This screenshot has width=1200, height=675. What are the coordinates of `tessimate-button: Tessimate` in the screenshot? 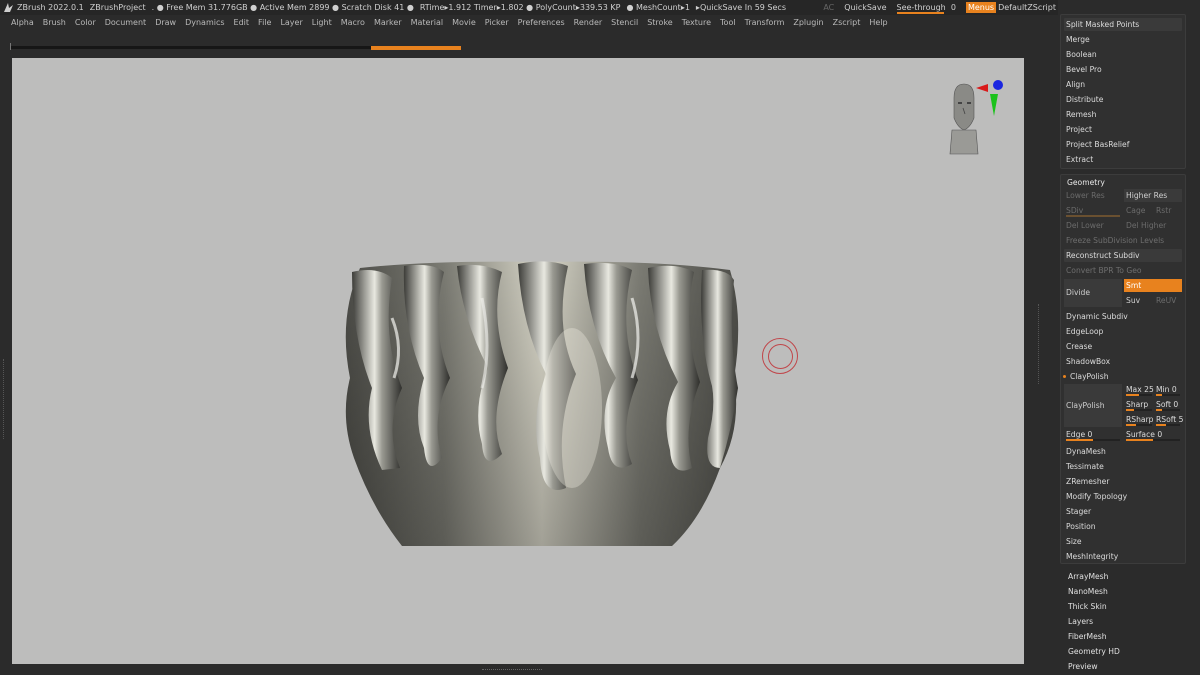 It's located at (1123, 466).